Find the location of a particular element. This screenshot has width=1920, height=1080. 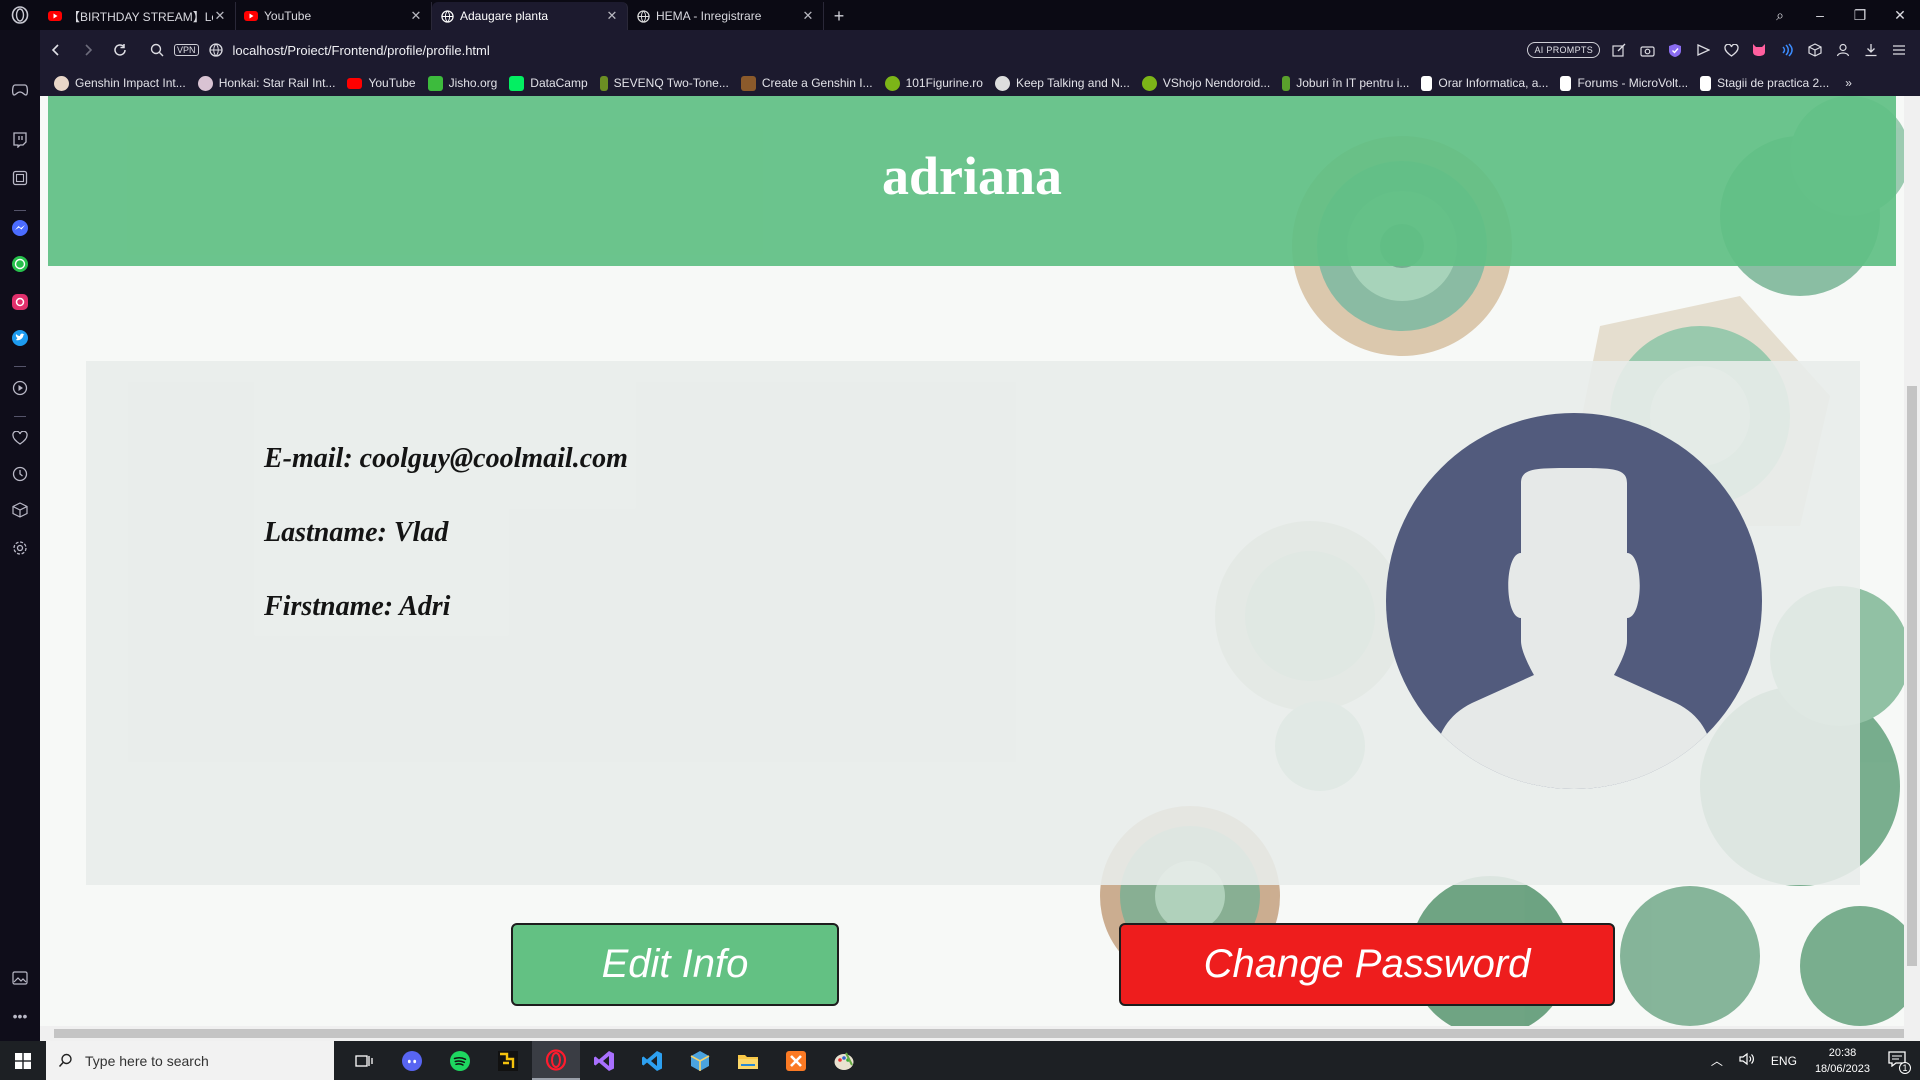

opera-logo-icon is located at coordinates (20, 15).